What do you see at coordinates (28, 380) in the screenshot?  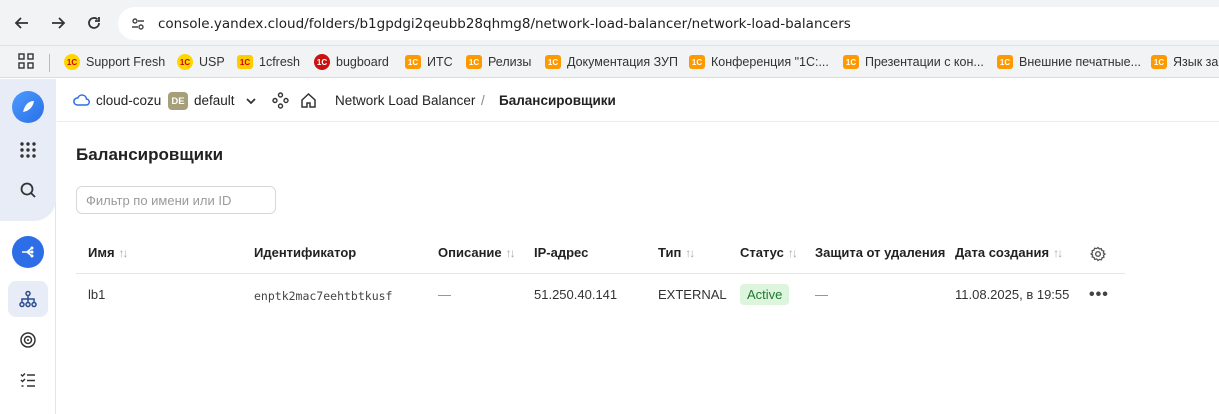 I see `operations-list-icon` at bounding box center [28, 380].